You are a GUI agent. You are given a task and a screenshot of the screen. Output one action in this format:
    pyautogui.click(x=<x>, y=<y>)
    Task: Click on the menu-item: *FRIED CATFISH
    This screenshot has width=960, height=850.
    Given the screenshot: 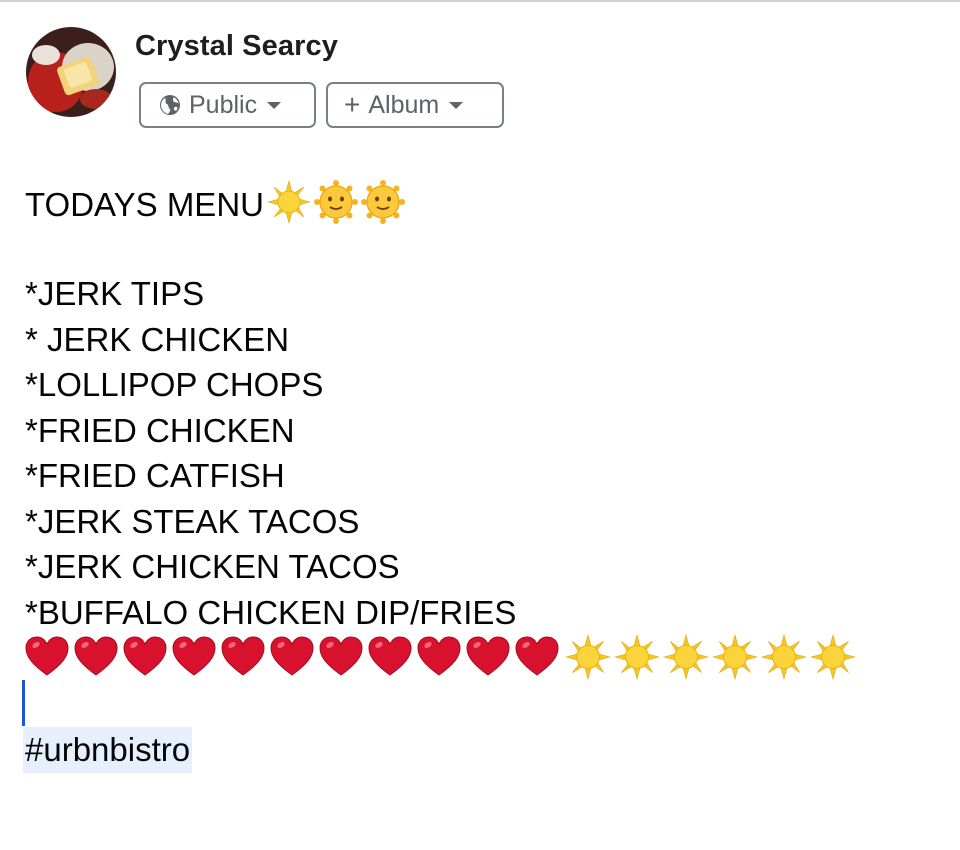 What is the action you would take?
    pyautogui.click(x=155, y=475)
    